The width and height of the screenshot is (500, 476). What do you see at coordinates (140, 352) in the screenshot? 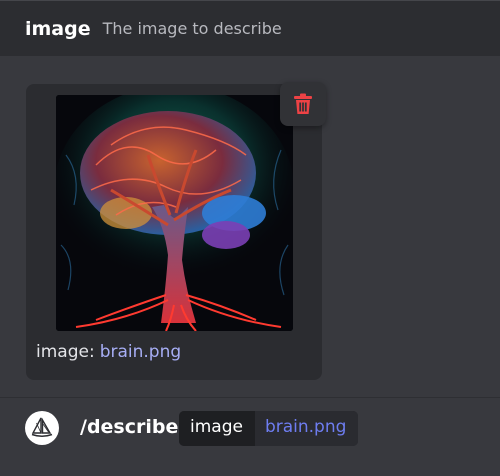
I see `attachment-filename: brain.png` at bounding box center [140, 352].